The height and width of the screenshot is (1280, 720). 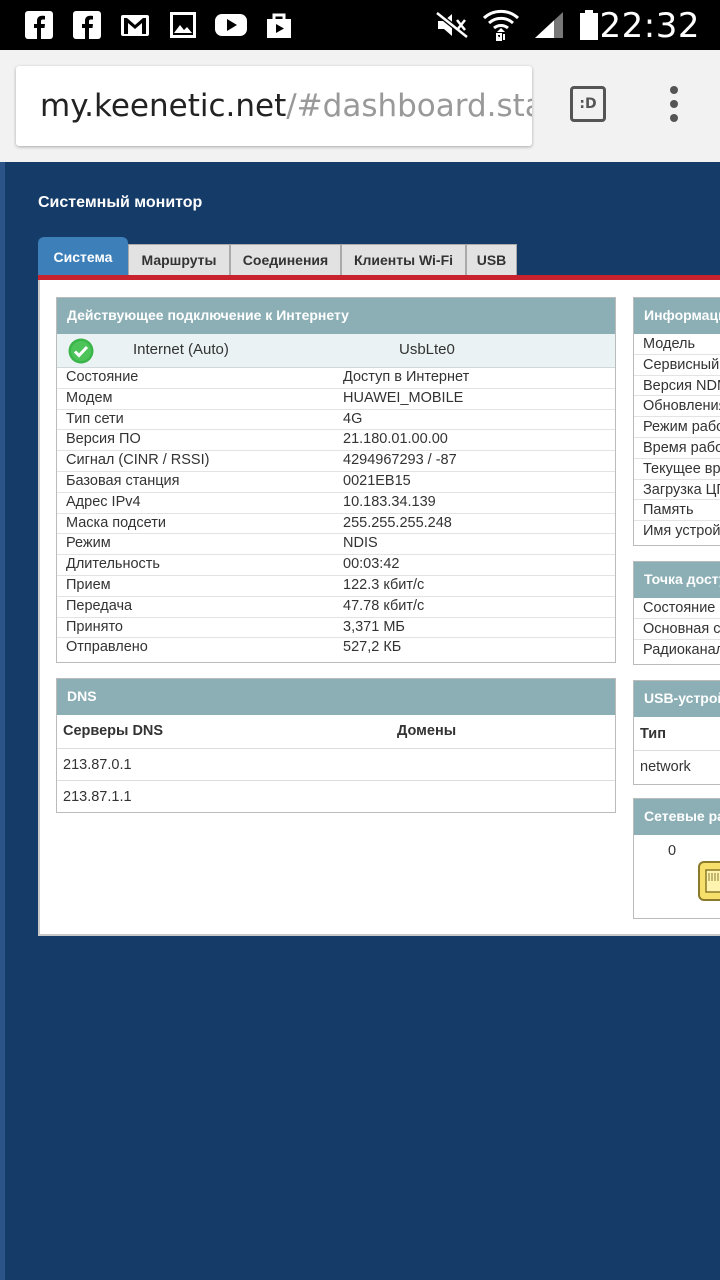 I want to click on connection-interface: UsbLte0, so click(x=427, y=349).